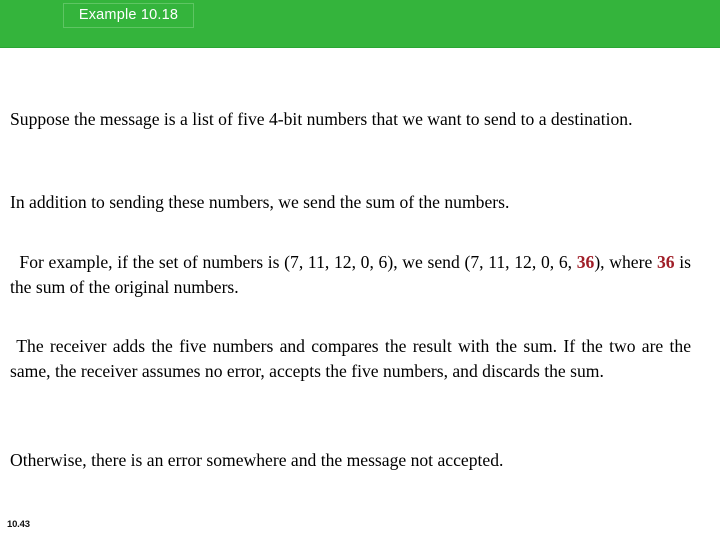 The image size is (720, 540). I want to click on slide-title: Example 10.18, so click(128, 15).